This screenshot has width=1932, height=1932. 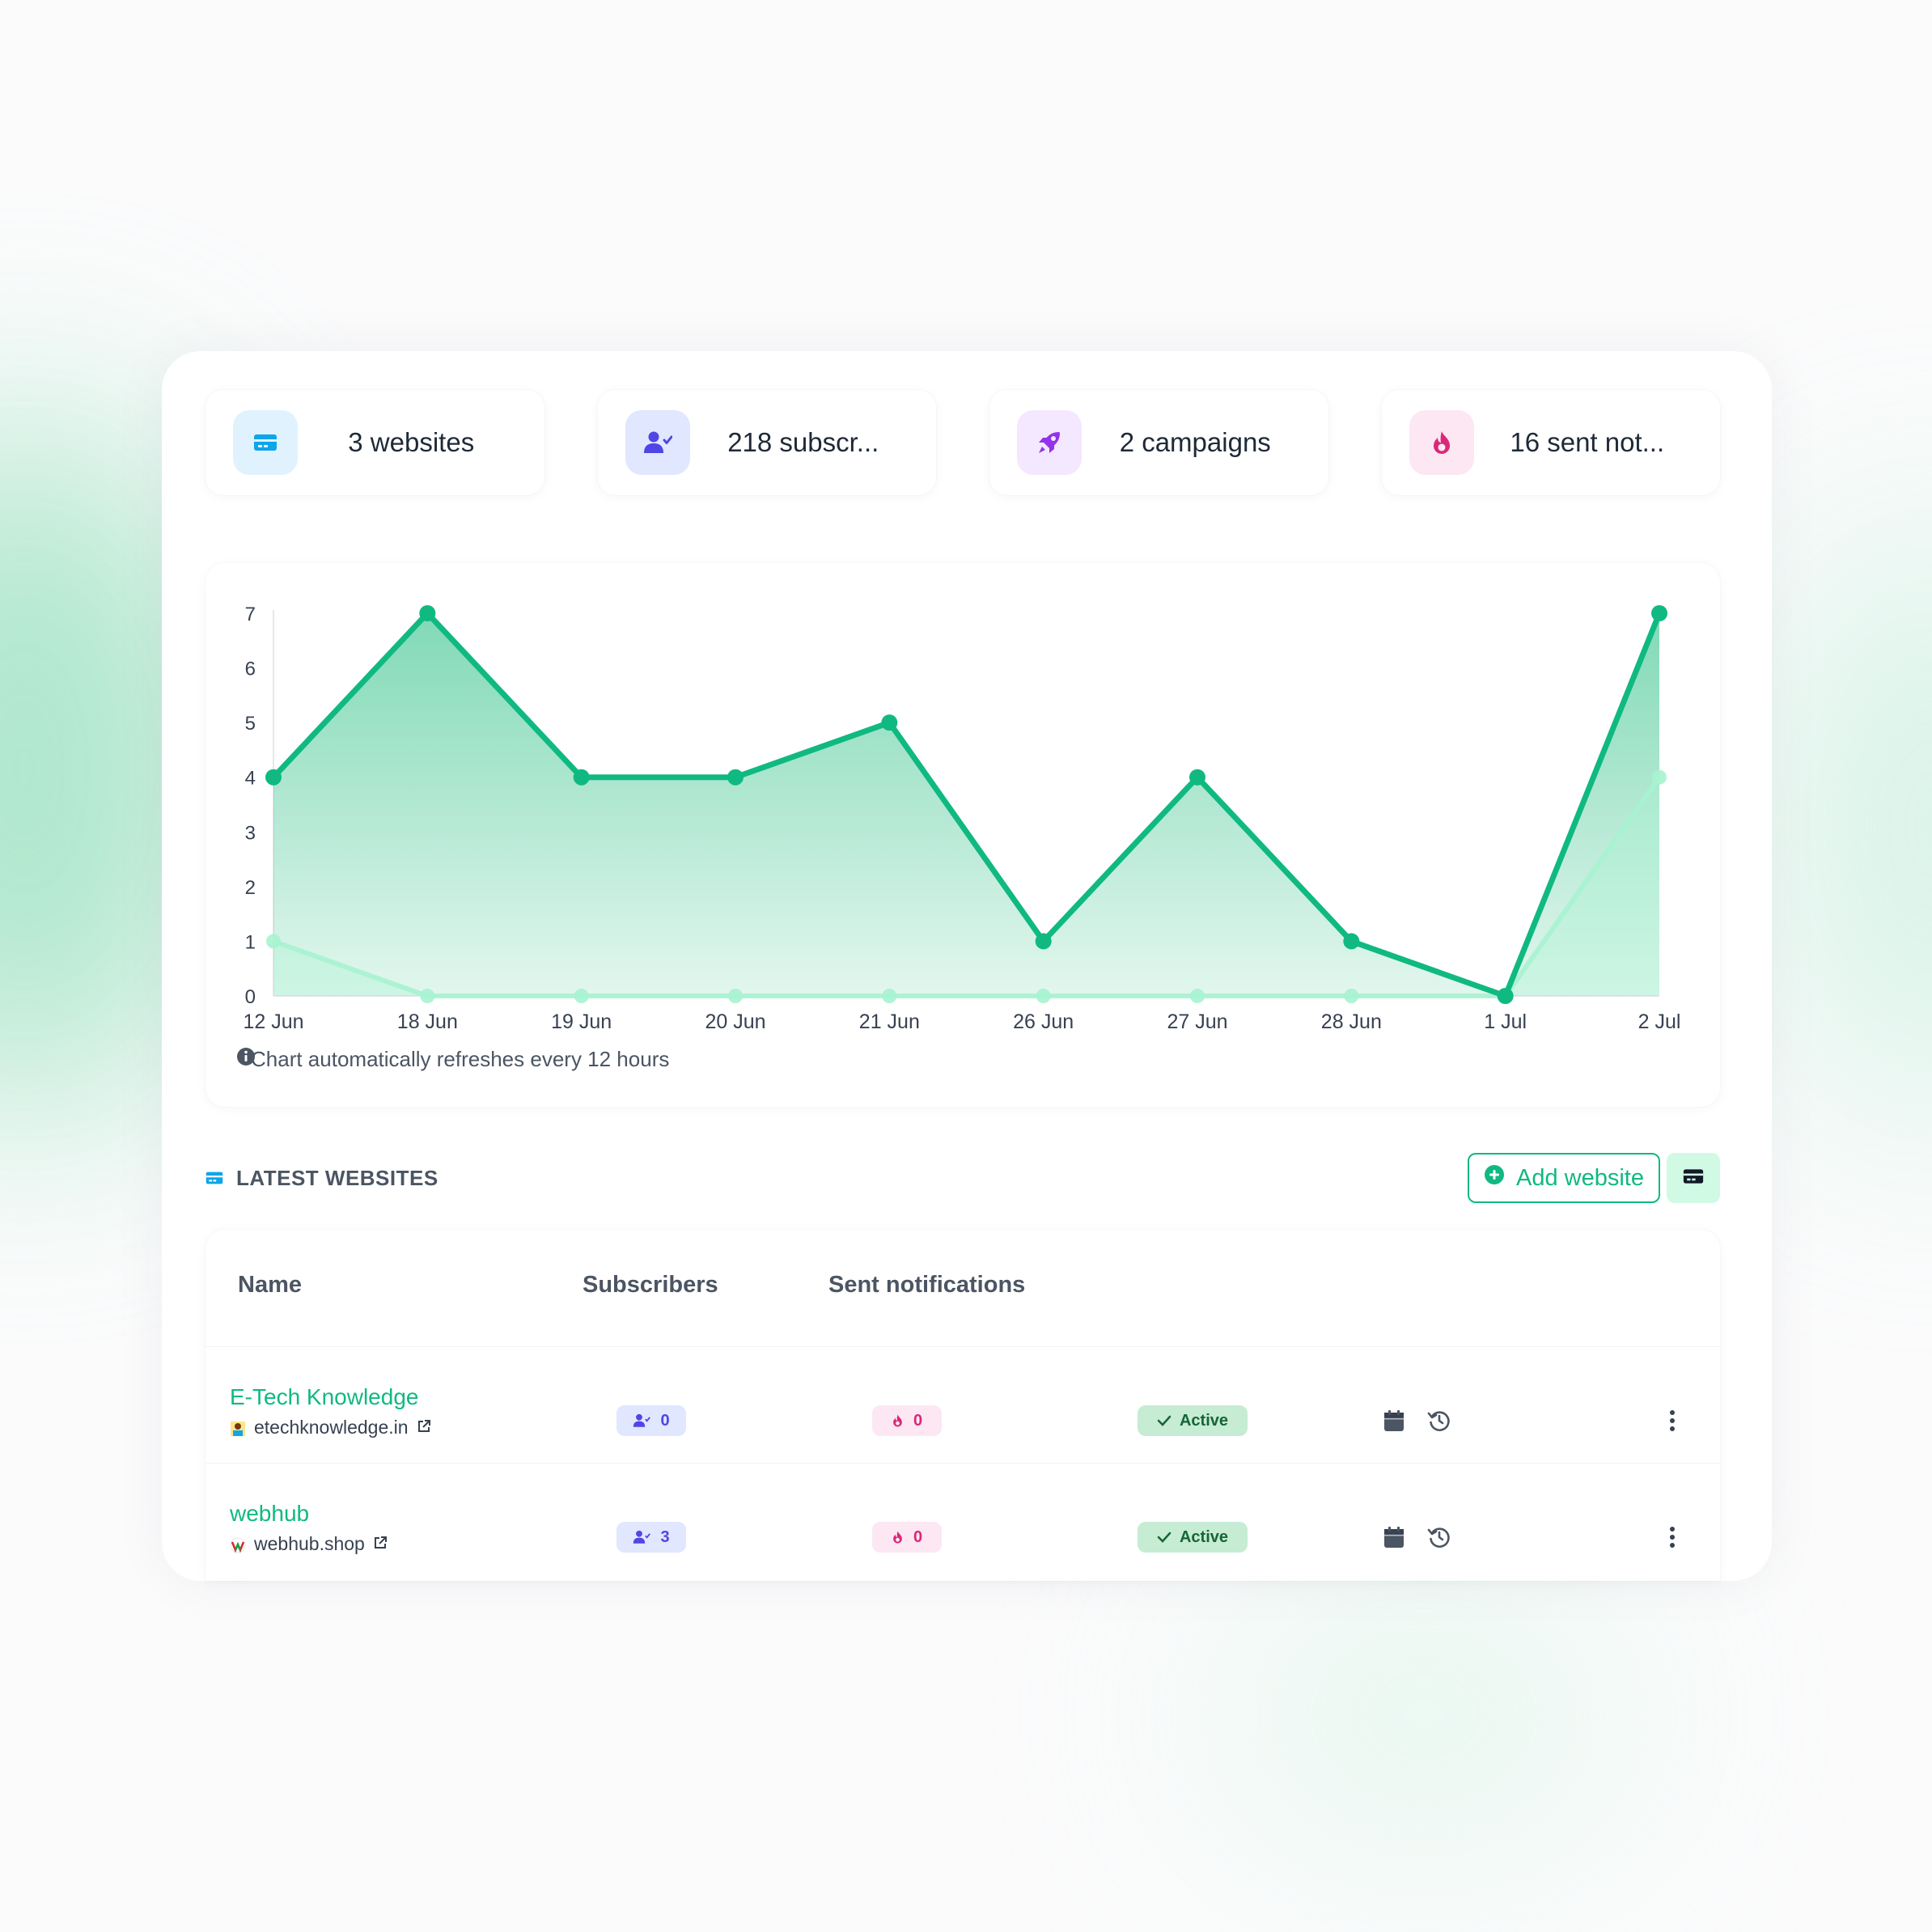 I want to click on site-url-text: webhub.shop, so click(x=309, y=1543).